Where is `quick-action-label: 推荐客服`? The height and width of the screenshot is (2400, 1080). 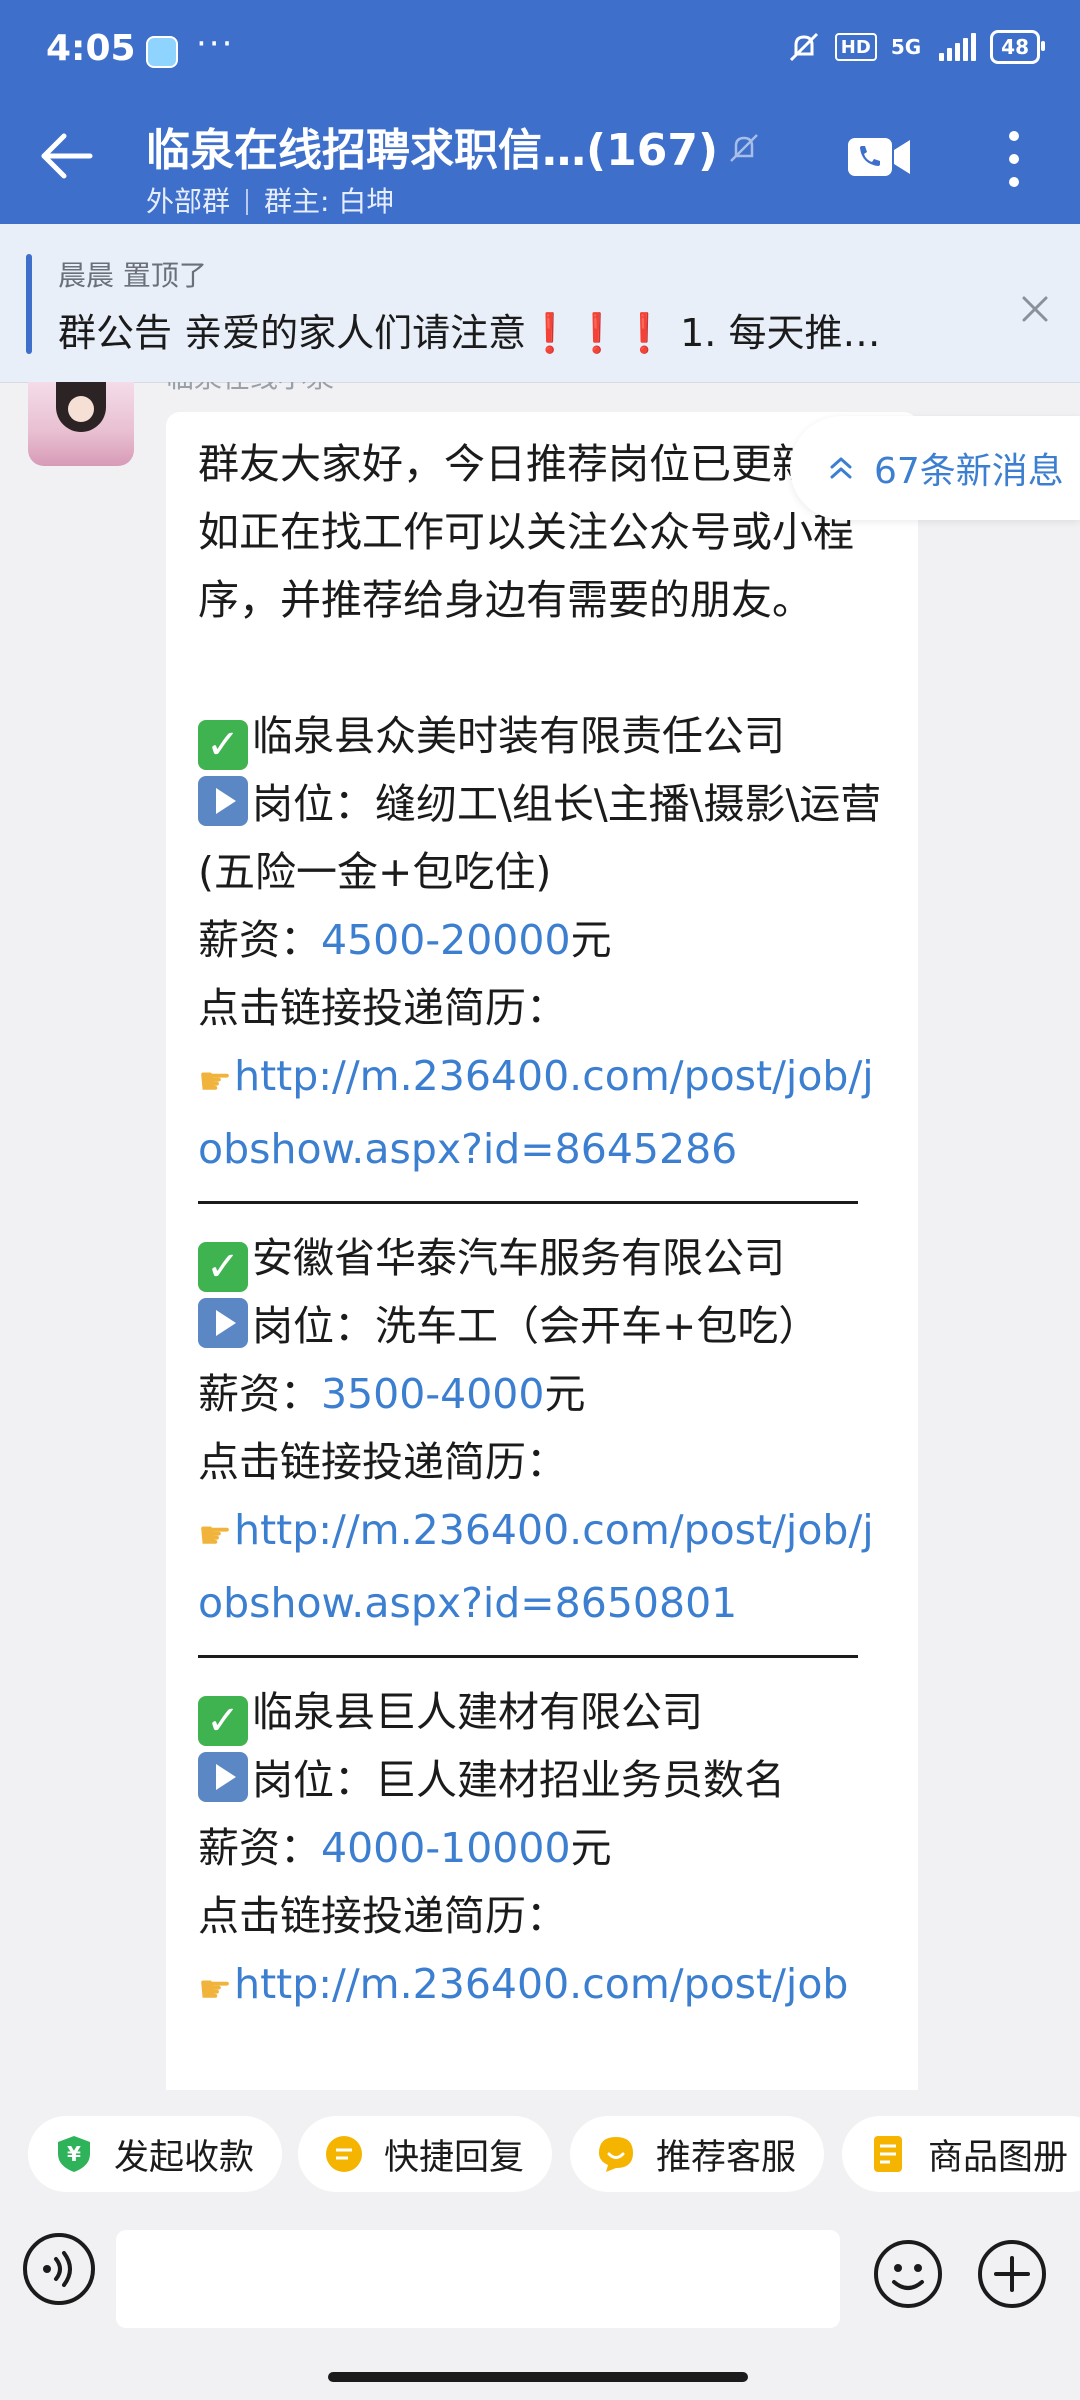
quick-action-label: 推荐客服 is located at coordinates (726, 2157).